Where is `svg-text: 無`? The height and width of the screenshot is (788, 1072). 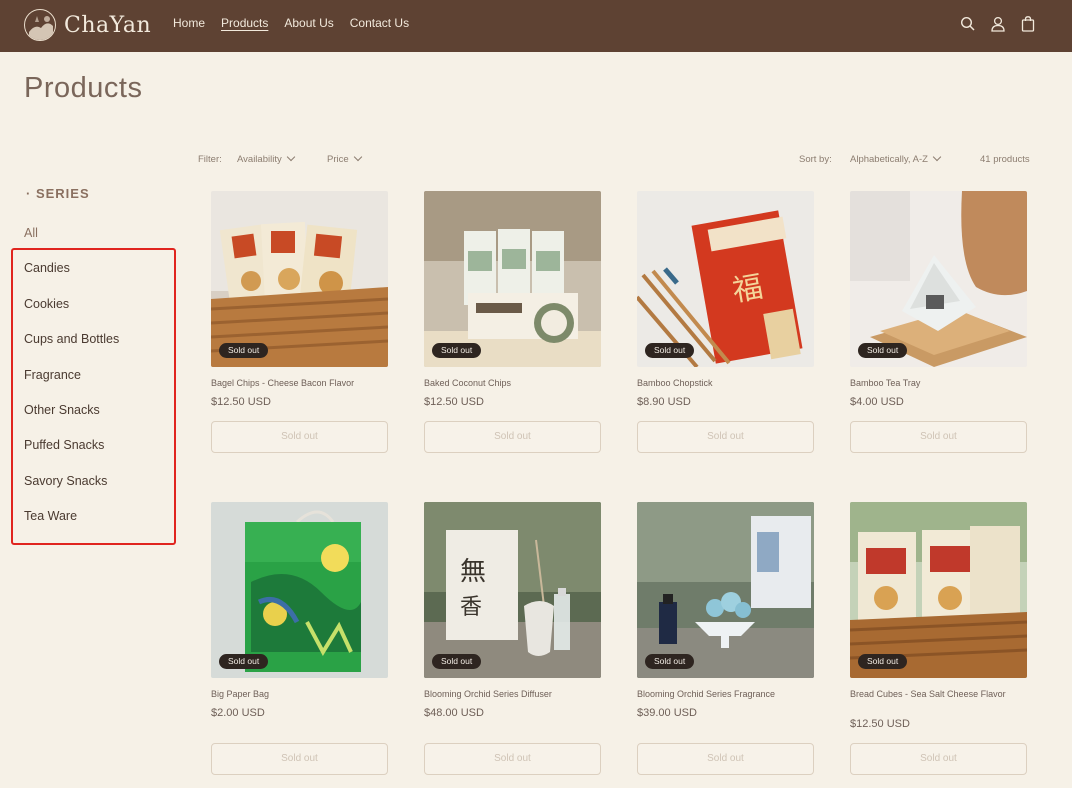
svg-text: 無 is located at coordinates (473, 572).